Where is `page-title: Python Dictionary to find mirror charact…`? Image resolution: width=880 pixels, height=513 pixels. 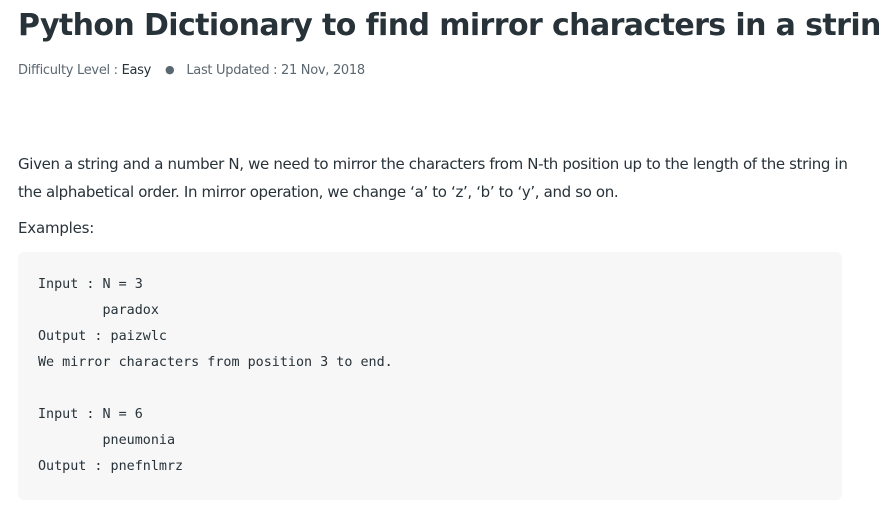
page-title: Python Dictionary to find mirror charact… is located at coordinates (449, 25).